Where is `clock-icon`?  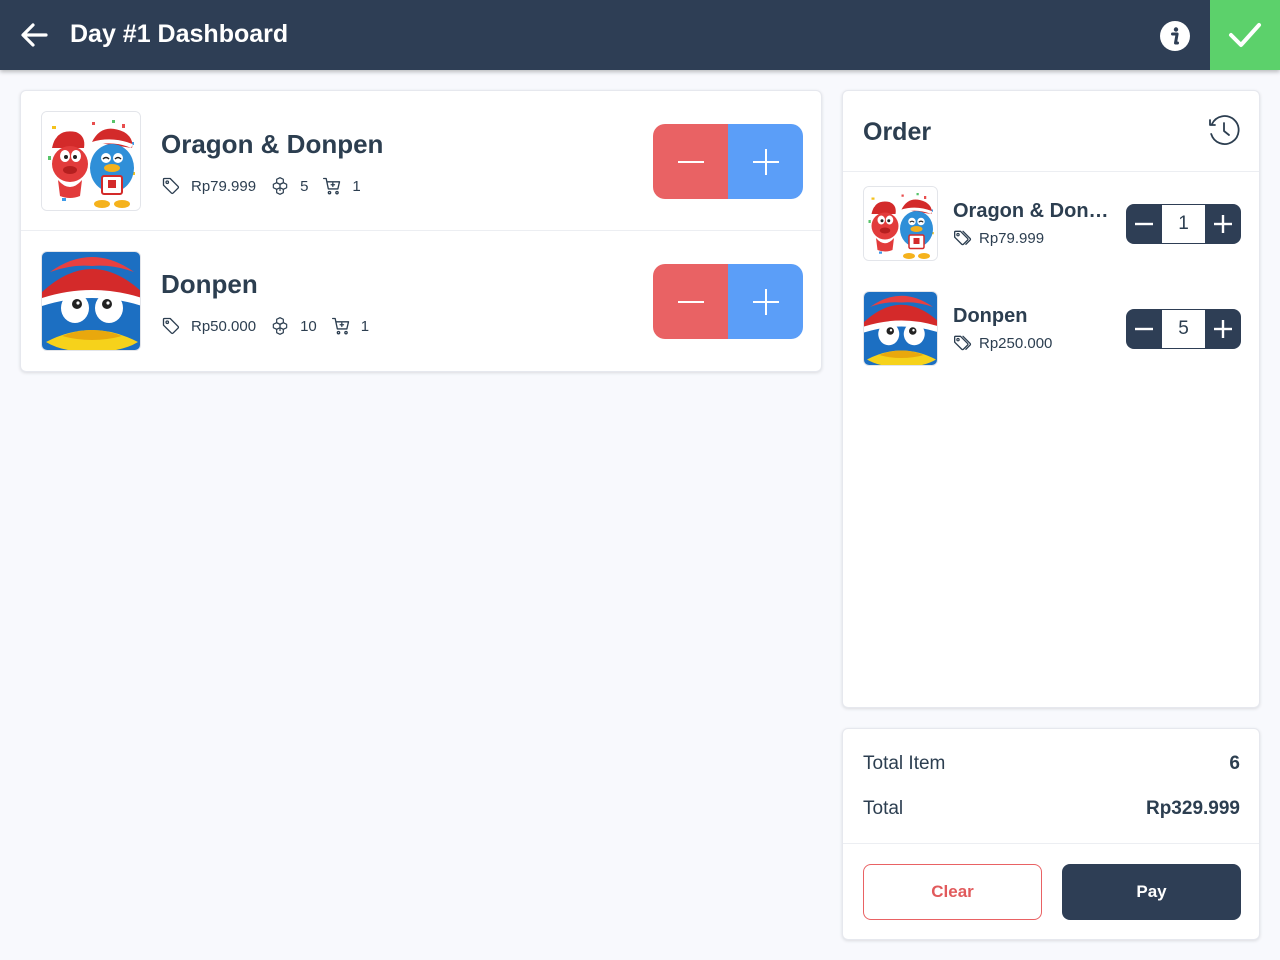
clock-icon is located at coordinates (1224, 130).